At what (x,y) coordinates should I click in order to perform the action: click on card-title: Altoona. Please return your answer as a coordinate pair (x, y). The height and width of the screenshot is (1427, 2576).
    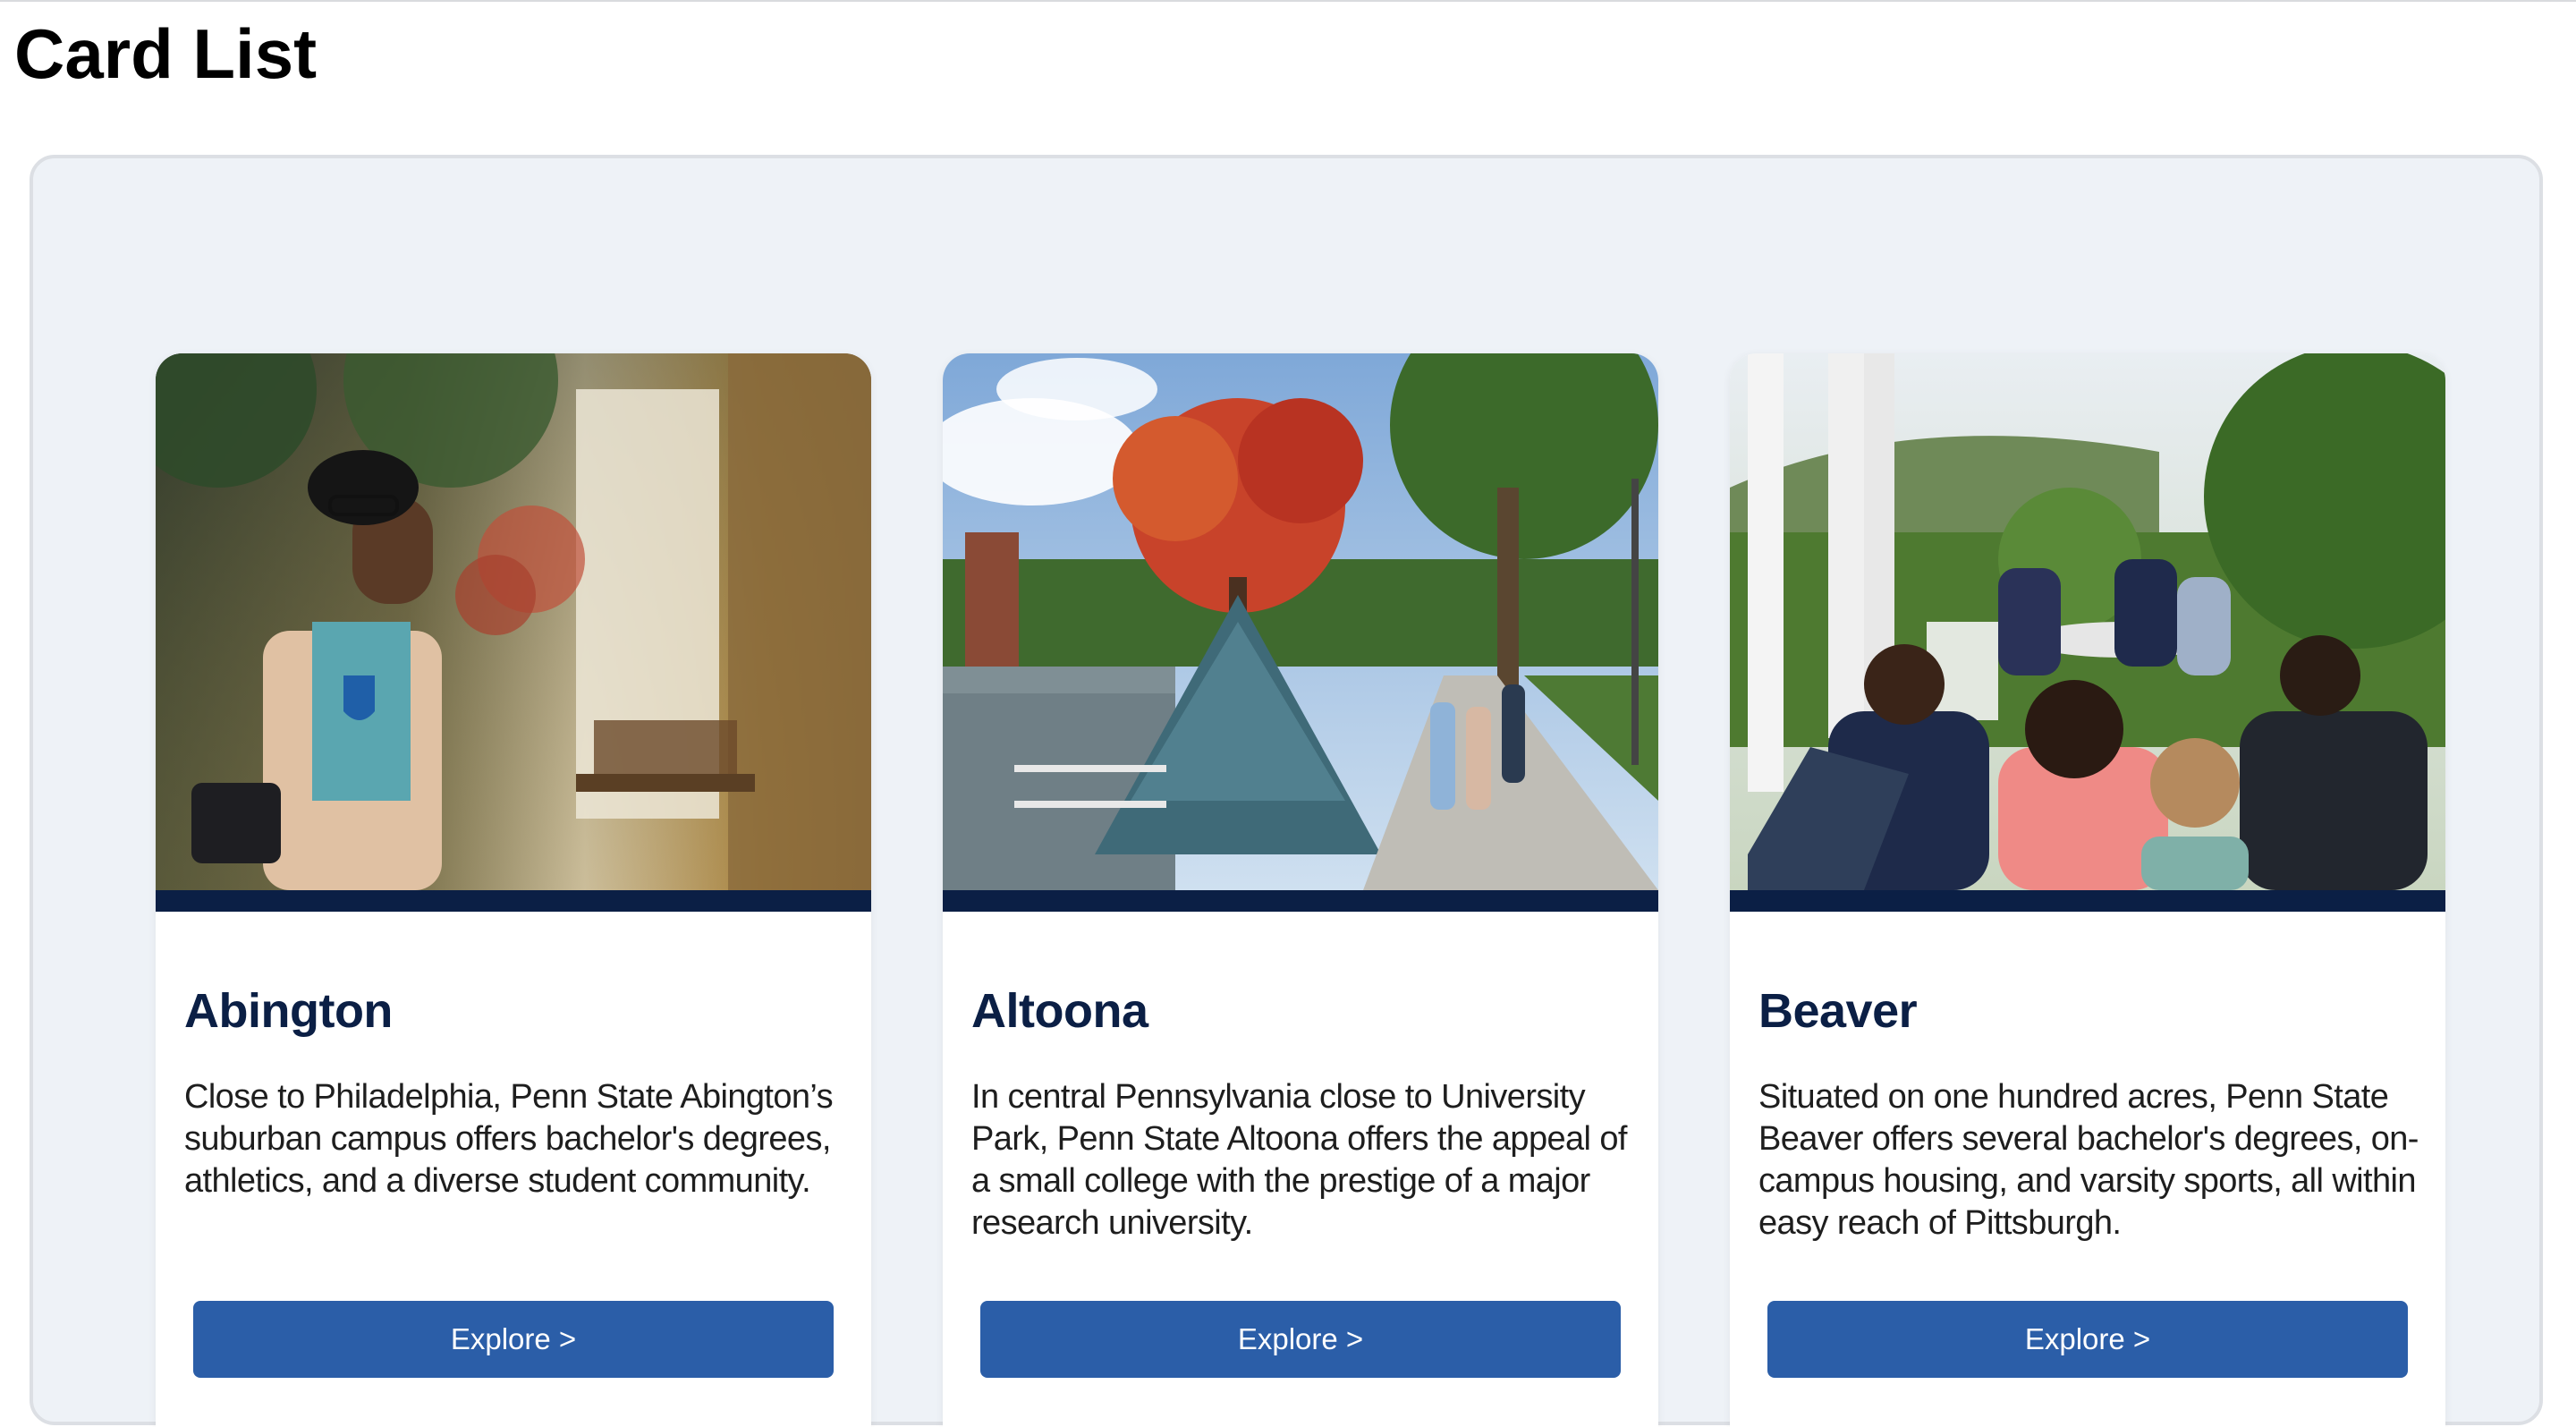
    Looking at the image, I should click on (1059, 1011).